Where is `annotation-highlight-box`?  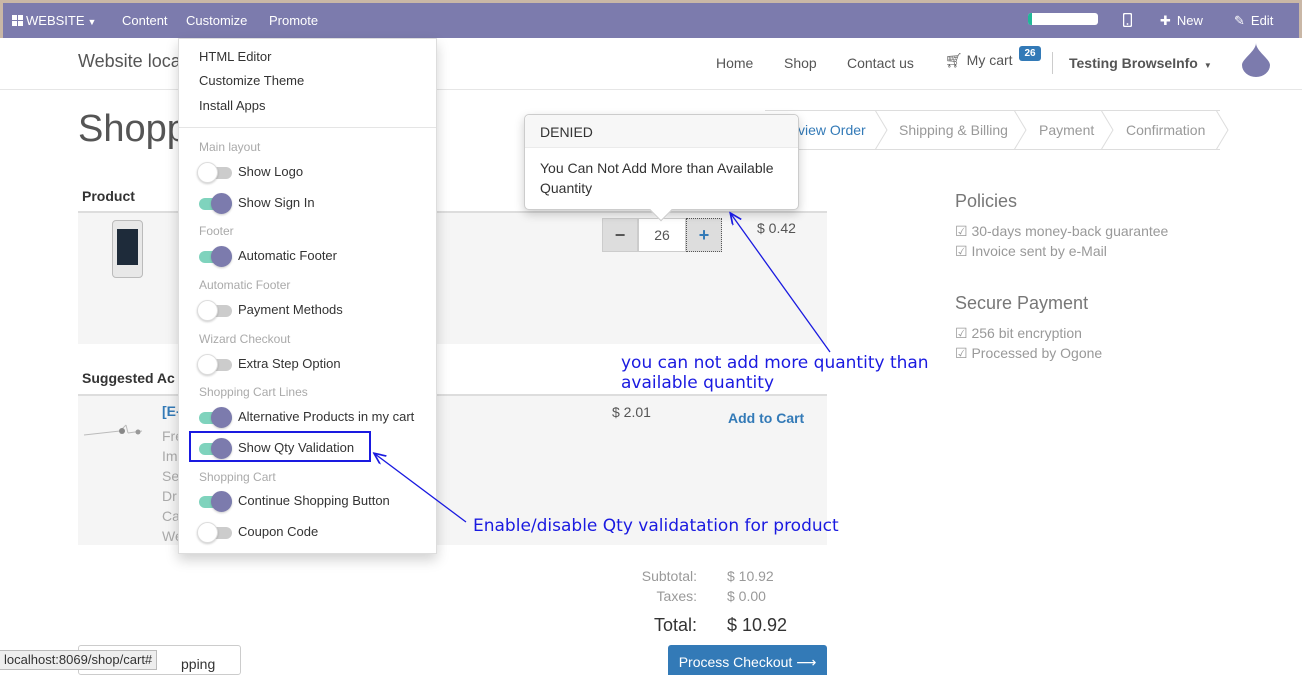 annotation-highlight-box is located at coordinates (280, 446).